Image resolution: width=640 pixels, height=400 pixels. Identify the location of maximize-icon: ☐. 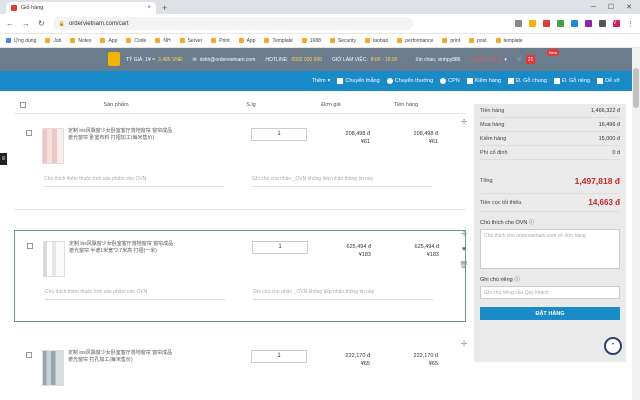
(611, 7).